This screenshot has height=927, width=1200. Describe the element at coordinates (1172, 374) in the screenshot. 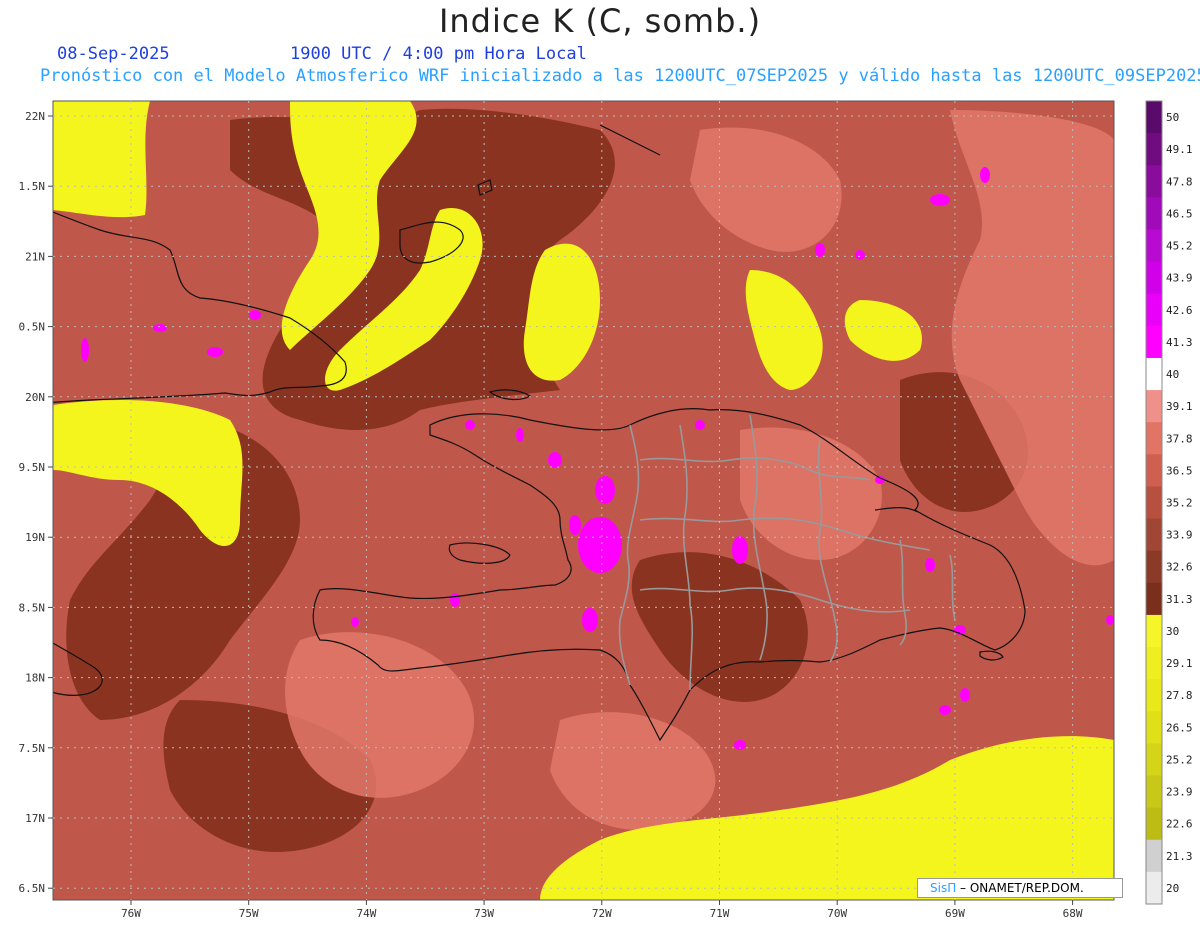

I see `colorbar-label: 40` at that location.